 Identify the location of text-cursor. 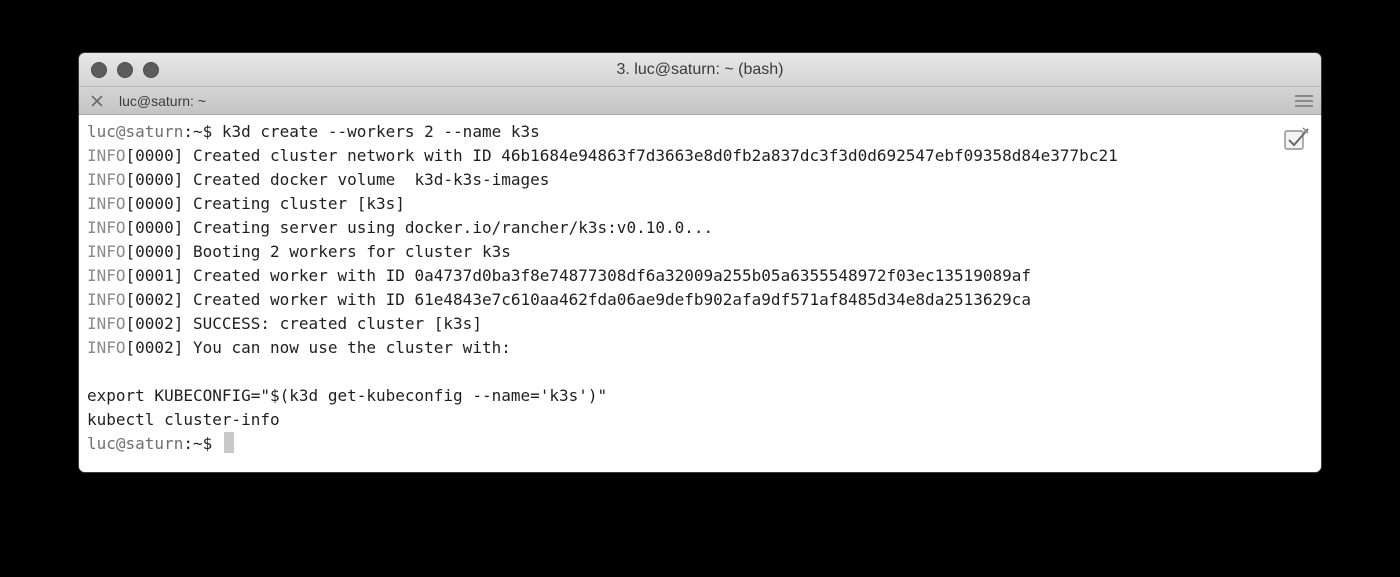
(228, 442).